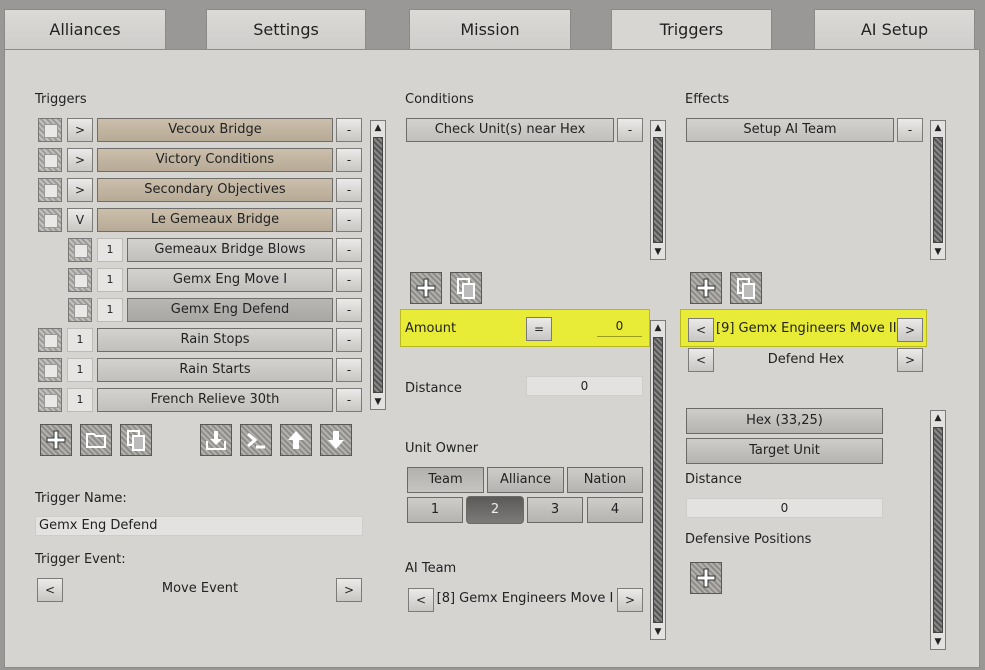 The image size is (985, 670). What do you see at coordinates (215, 400) in the screenshot?
I see `trigger-row: French Relieve 30th` at bounding box center [215, 400].